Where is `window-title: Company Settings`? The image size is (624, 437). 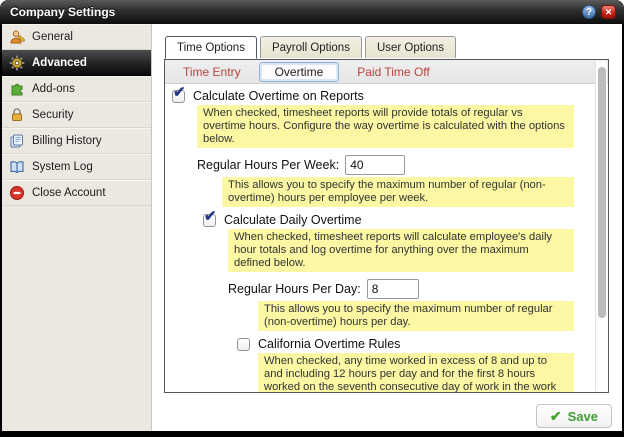 window-title: Company Settings is located at coordinates (63, 12).